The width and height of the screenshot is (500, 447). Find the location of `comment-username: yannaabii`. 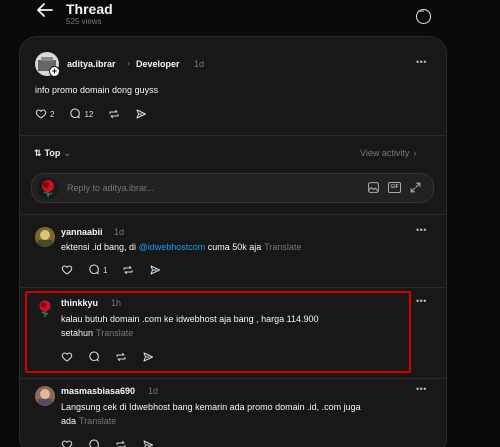

comment-username: yannaabii is located at coordinates (82, 232).